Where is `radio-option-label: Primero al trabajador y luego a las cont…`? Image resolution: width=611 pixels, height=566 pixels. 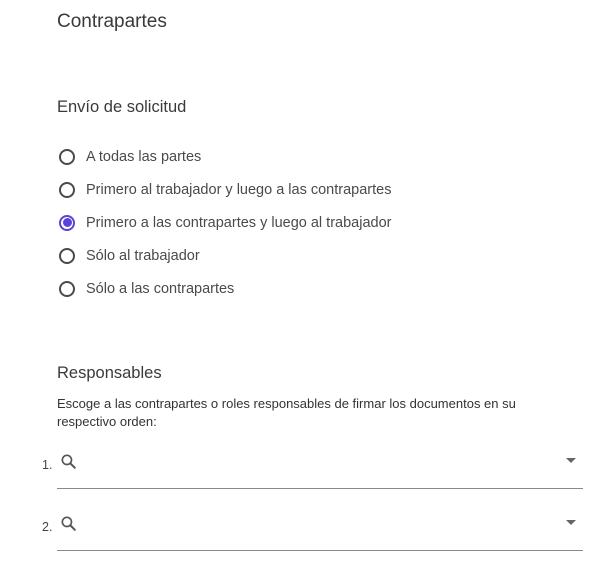 radio-option-label: Primero al trabajador y luego a las cont… is located at coordinates (239, 189).